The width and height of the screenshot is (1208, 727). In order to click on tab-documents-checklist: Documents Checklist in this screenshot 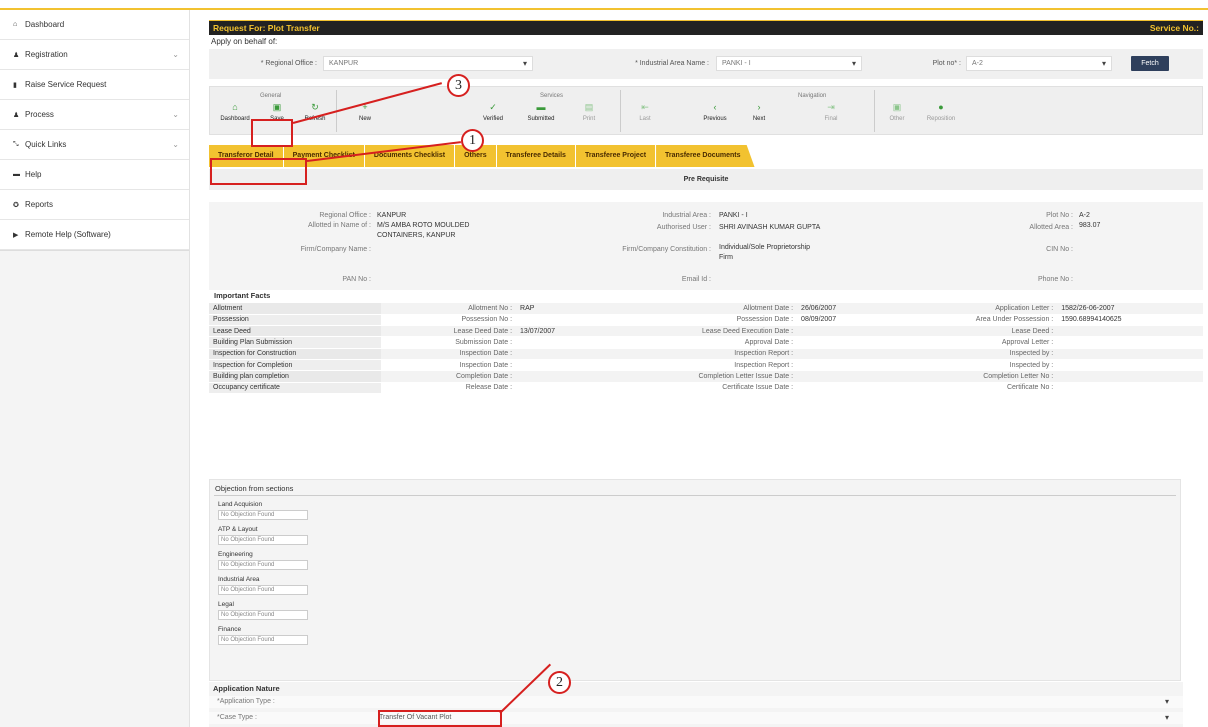, I will do `click(409, 156)`.